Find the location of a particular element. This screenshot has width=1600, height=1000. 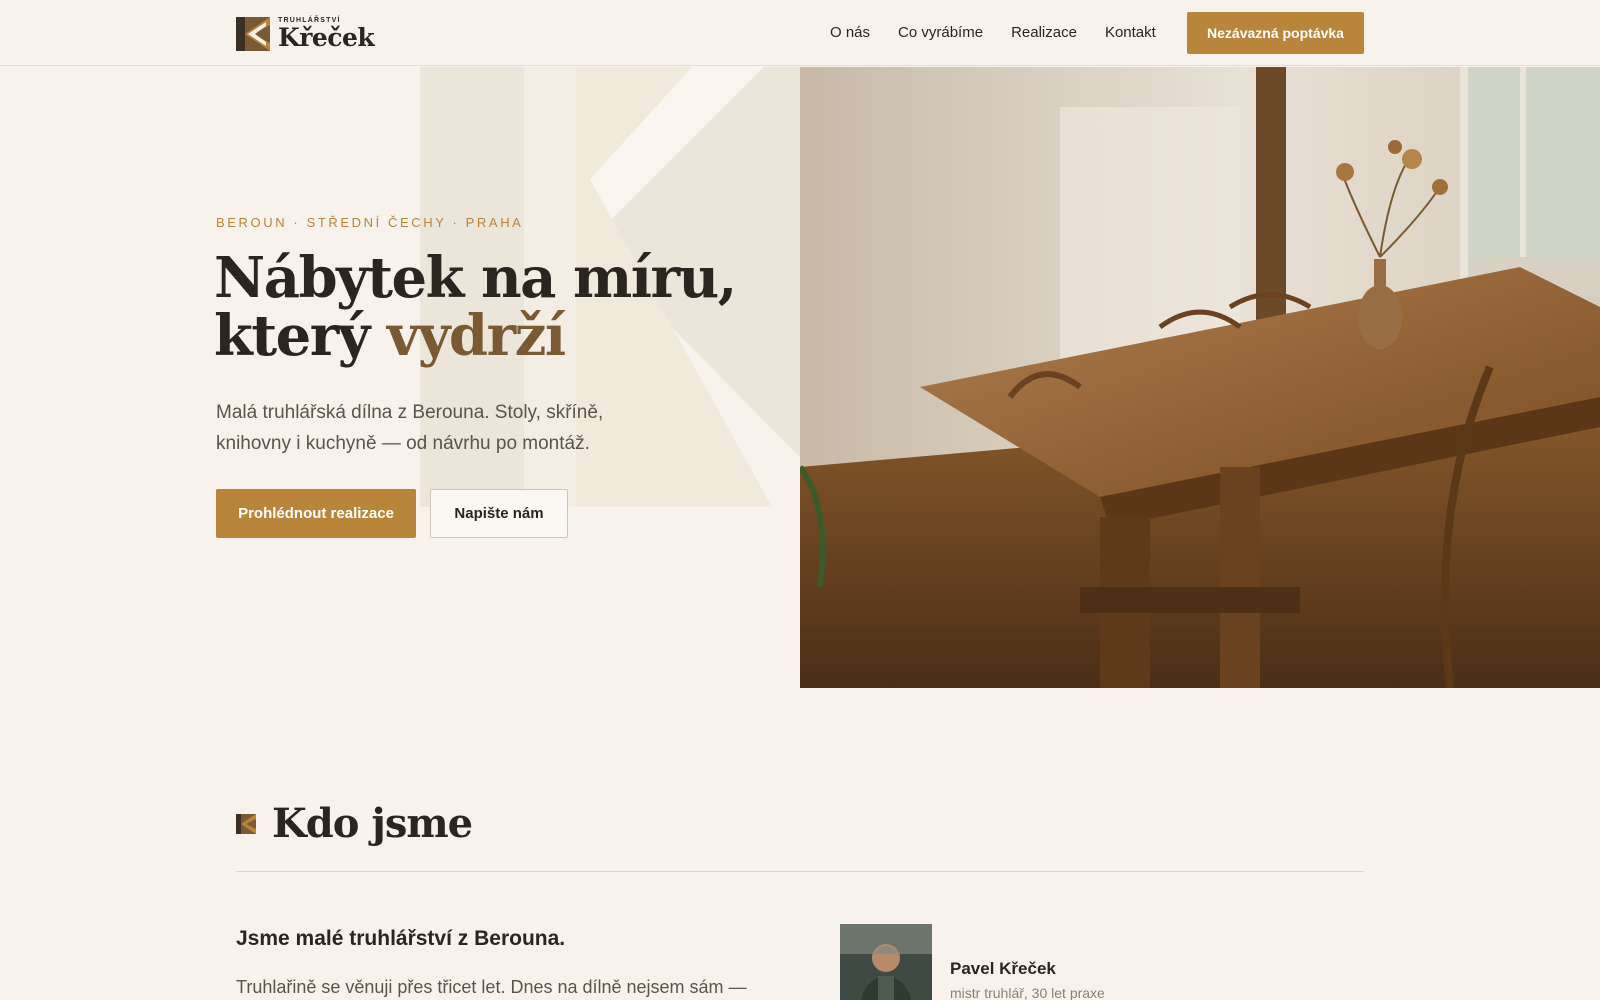

logo-name: Křeček is located at coordinates (326, 37).